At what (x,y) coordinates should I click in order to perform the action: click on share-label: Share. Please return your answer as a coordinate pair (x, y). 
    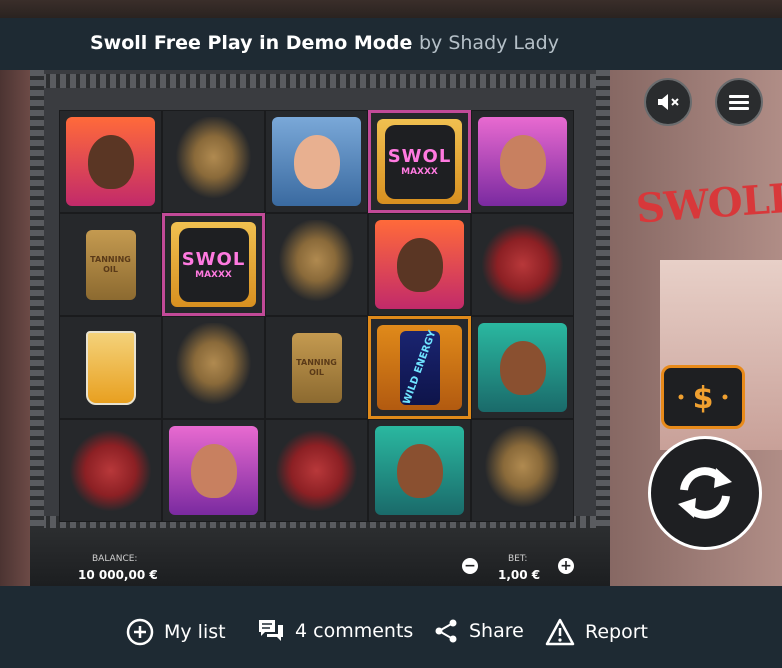
    Looking at the image, I should click on (496, 631).